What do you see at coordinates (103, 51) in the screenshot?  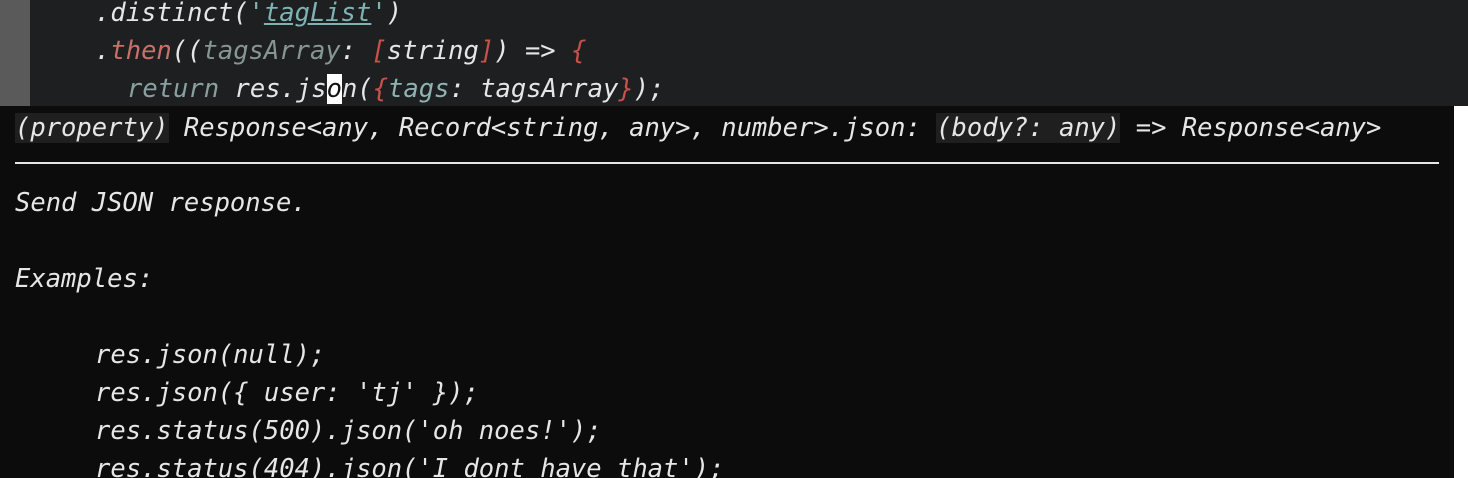 I see `code-token: .` at bounding box center [103, 51].